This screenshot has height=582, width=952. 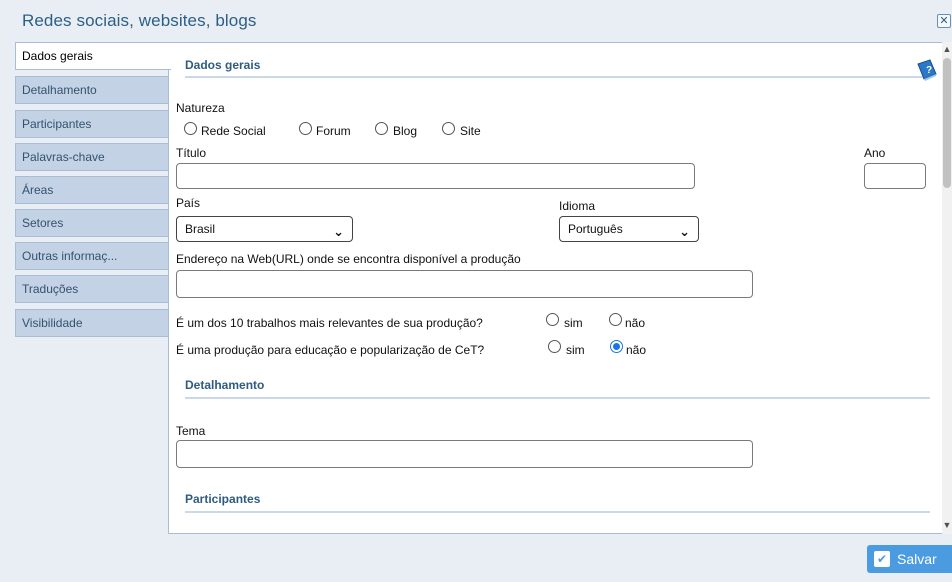 What do you see at coordinates (595, 229) in the screenshot?
I see `idioma-selected-value: Português` at bounding box center [595, 229].